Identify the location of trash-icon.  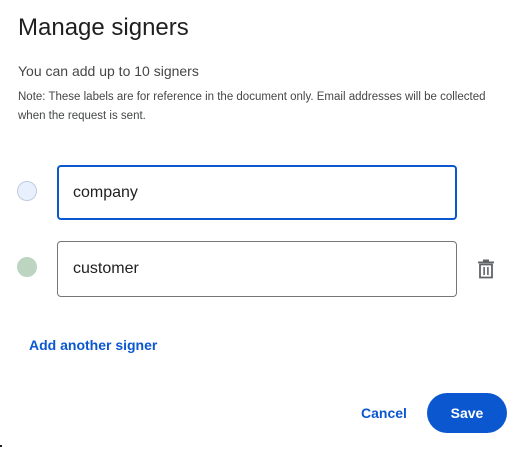
(486, 269).